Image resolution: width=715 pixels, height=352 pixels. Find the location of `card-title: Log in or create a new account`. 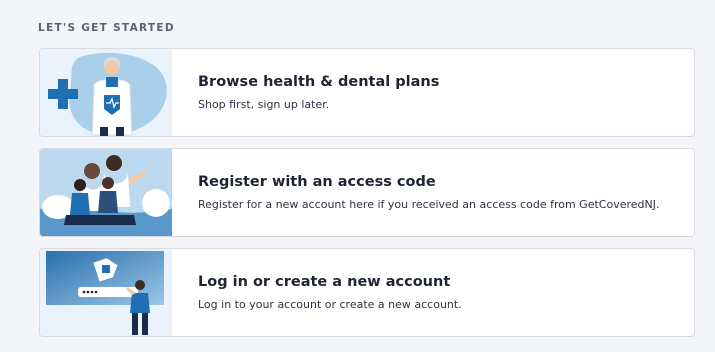

card-title: Log in or create a new account is located at coordinates (324, 282).